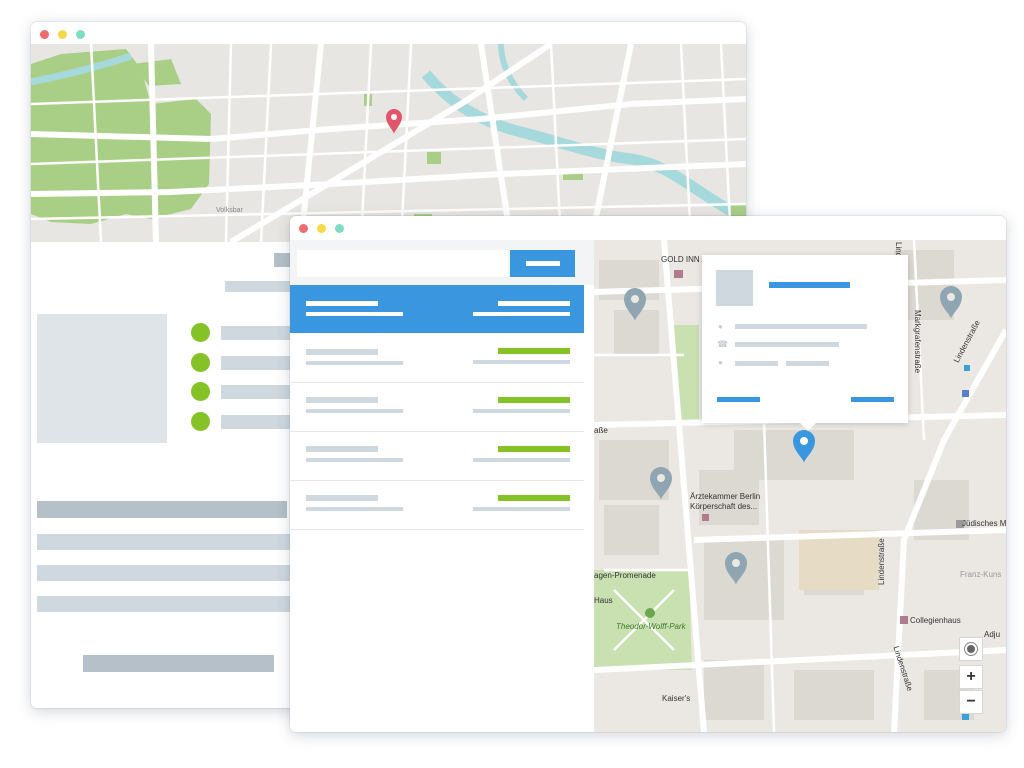 This screenshot has height=768, width=1024. I want to click on location-info-popup: ● ☎ ●, so click(805, 343).